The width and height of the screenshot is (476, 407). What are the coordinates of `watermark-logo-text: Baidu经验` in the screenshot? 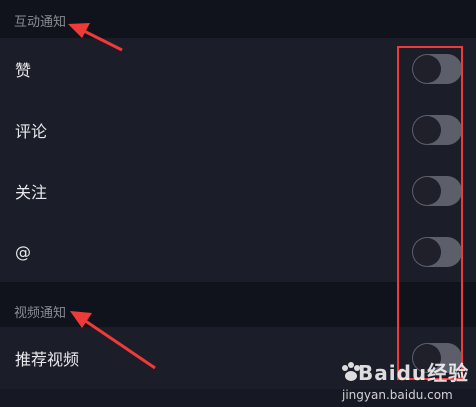 It's located at (414, 373).